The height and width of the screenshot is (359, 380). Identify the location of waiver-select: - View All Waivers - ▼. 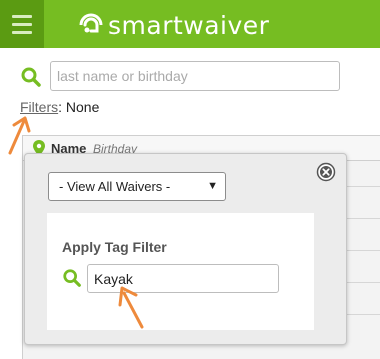
(137, 186).